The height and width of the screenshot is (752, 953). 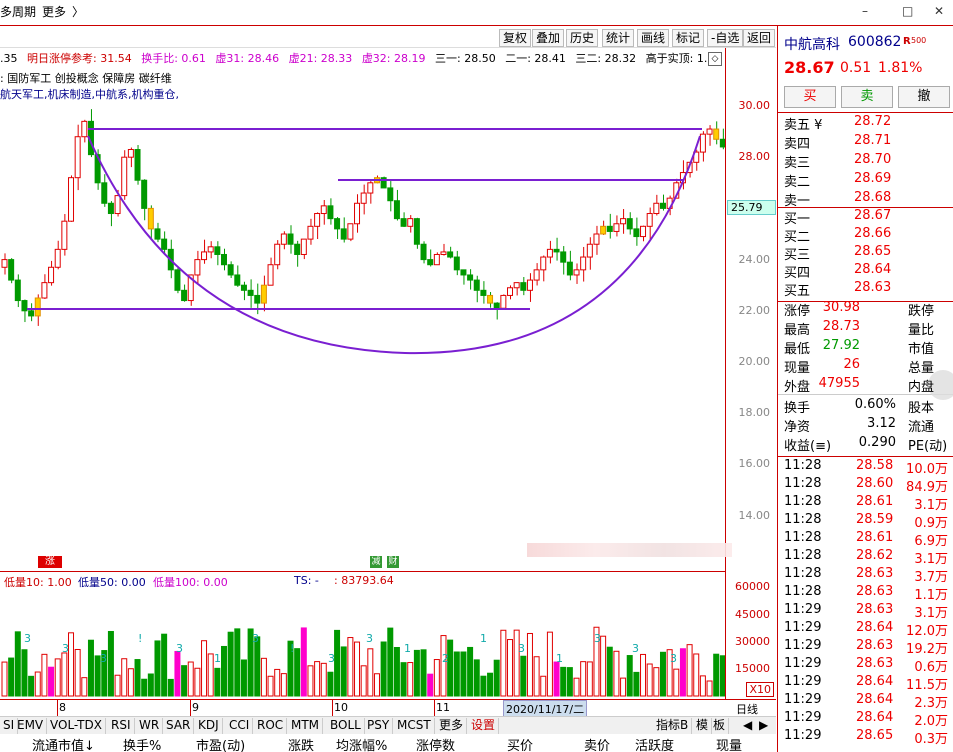 What do you see at coordinates (654, 743) in the screenshot?
I see `col-activity: 活跃度` at bounding box center [654, 743].